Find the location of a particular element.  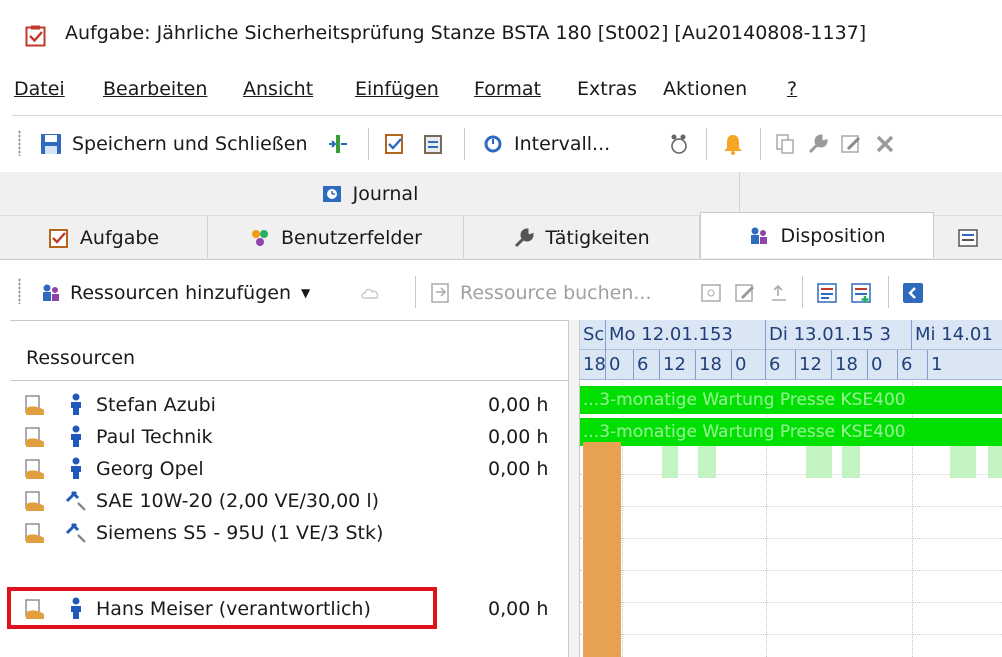

cloud-icon is located at coordinates (370, 293).